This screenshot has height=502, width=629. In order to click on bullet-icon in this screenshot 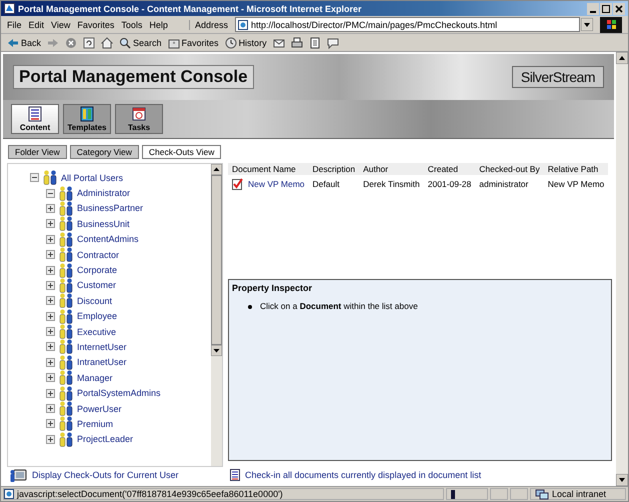, I will do `click(250, 306)`.